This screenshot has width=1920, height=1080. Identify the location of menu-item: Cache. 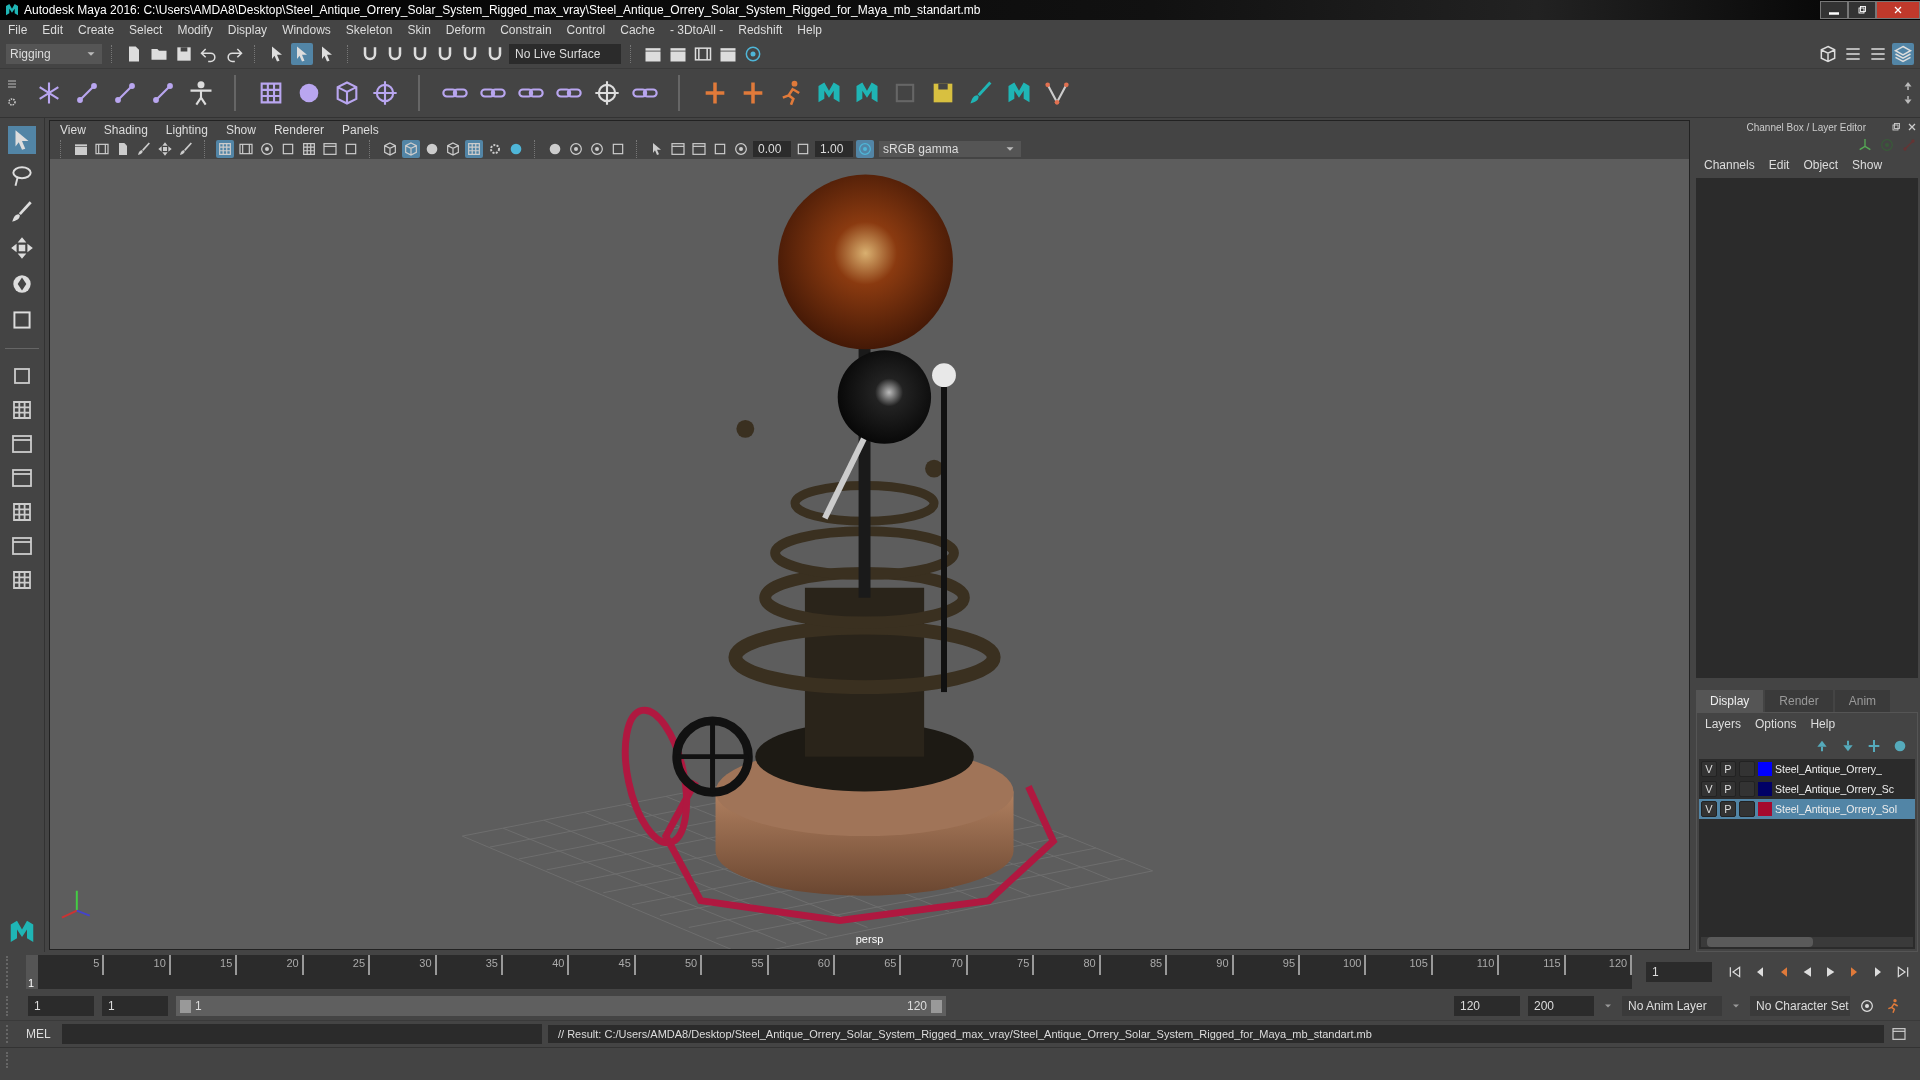
(637, 30).